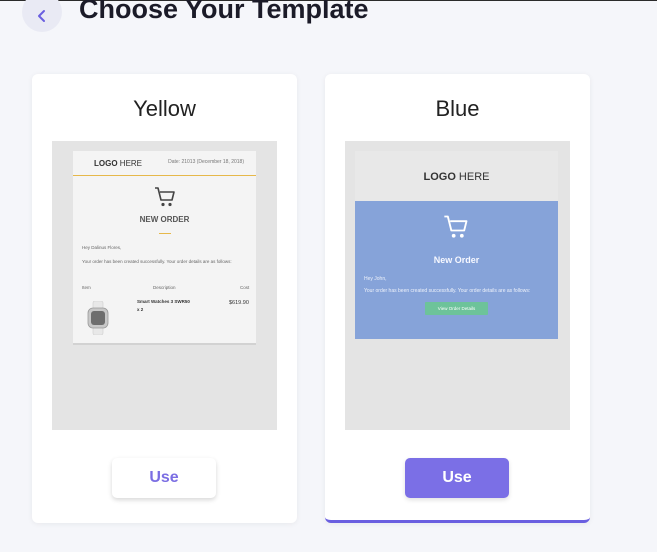  I want to click on preview-col-item: Item, so click(86, 287).